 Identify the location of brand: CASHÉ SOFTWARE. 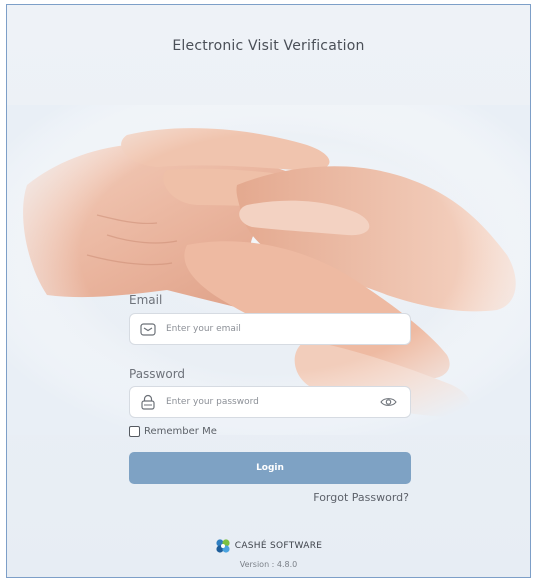
(268, 546).